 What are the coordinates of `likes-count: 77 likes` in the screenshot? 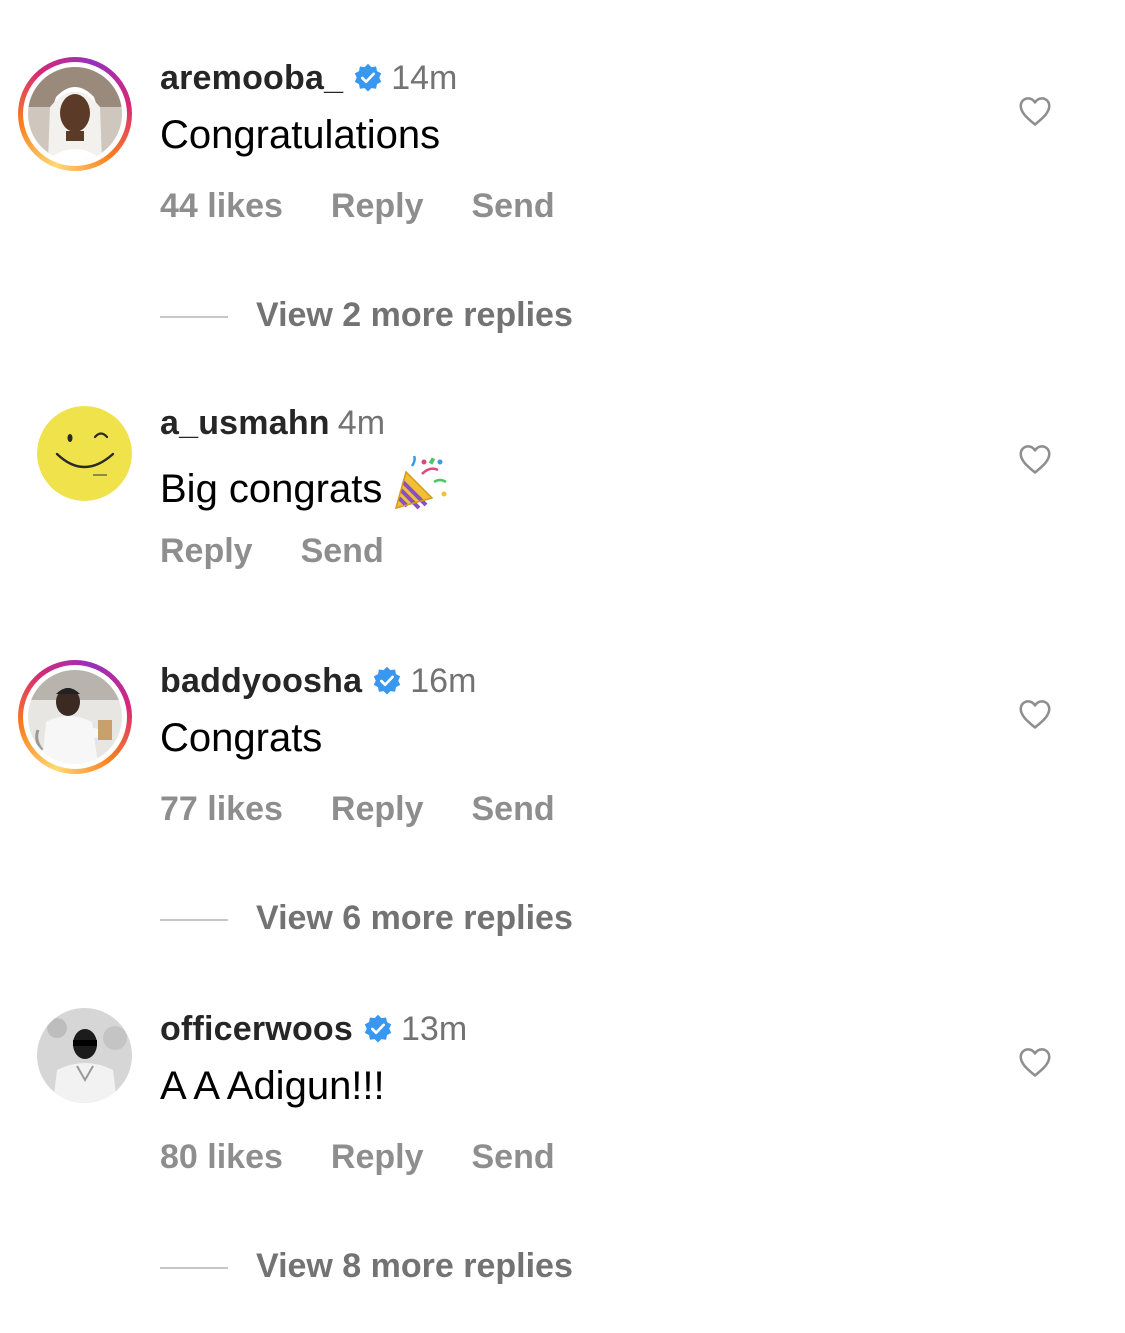 It's located at (221, 809).